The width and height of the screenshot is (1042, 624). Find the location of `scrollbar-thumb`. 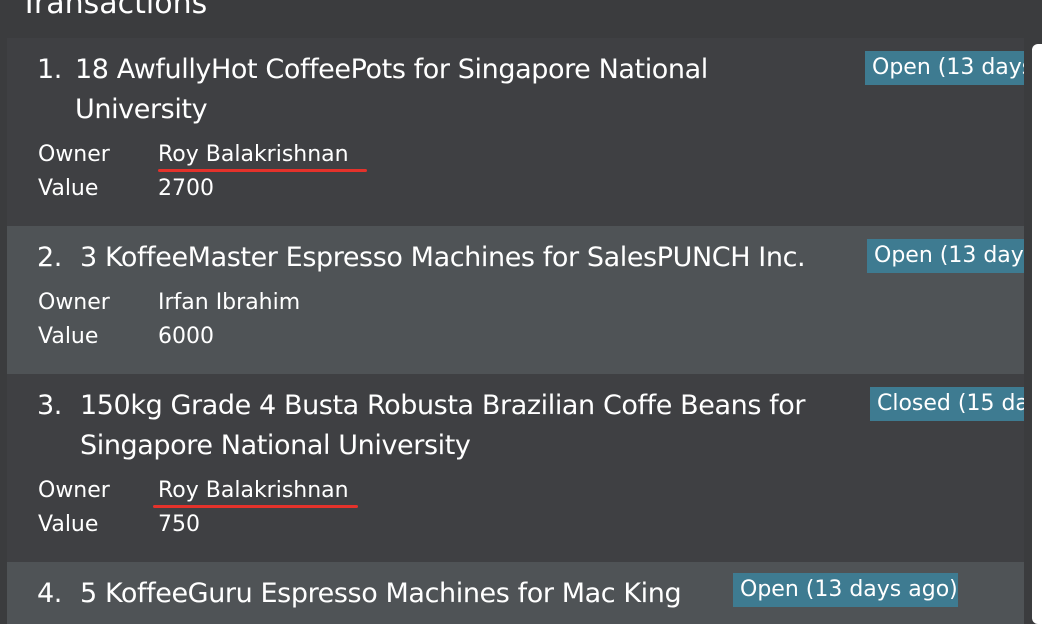

scrollbar-thumb is located at coordinates (1037, 334).